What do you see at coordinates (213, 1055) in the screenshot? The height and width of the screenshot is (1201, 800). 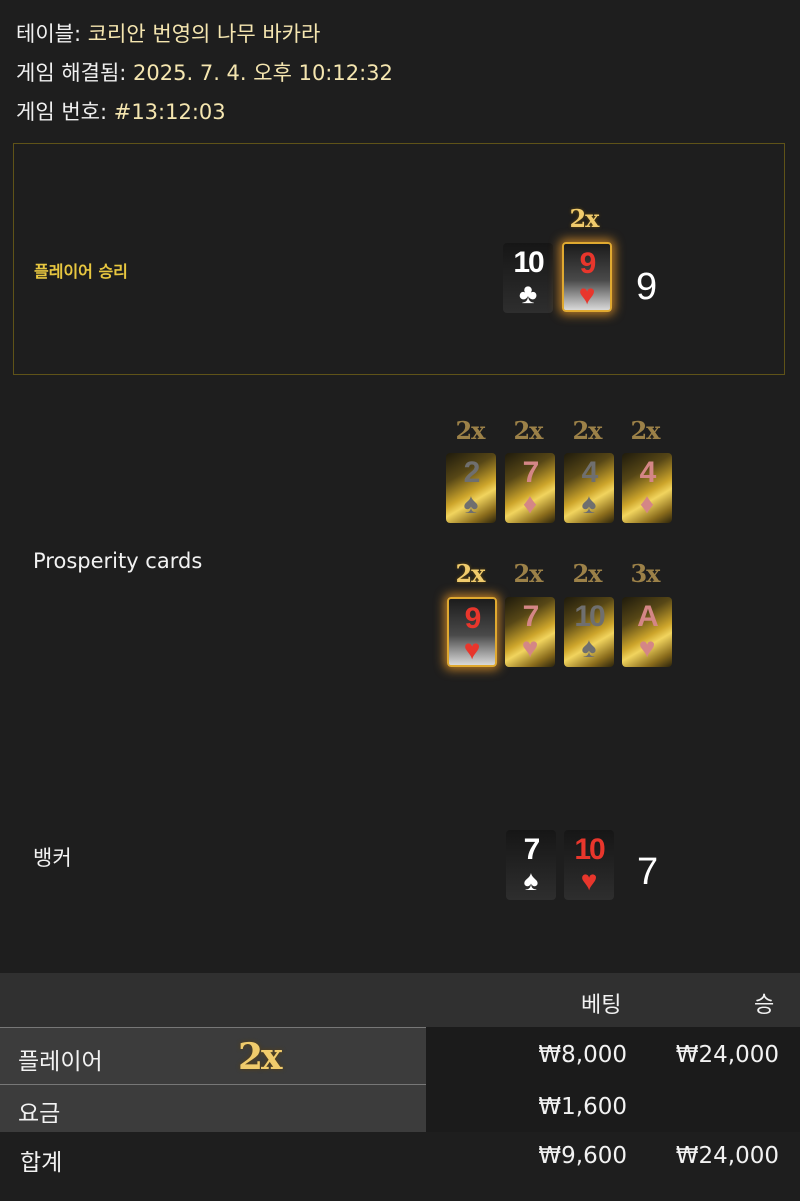 I see `player-bet-label-cell: 플레이어 2x` at bounding box center [213, 1055].